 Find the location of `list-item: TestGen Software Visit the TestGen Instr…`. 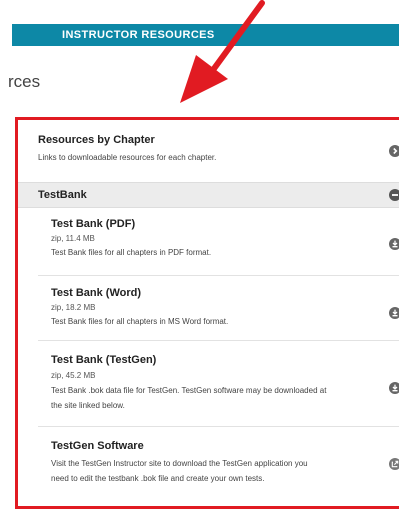

list-item: TestGen Software Visit the TestGen Instr… is located at coordinates (208, 466).